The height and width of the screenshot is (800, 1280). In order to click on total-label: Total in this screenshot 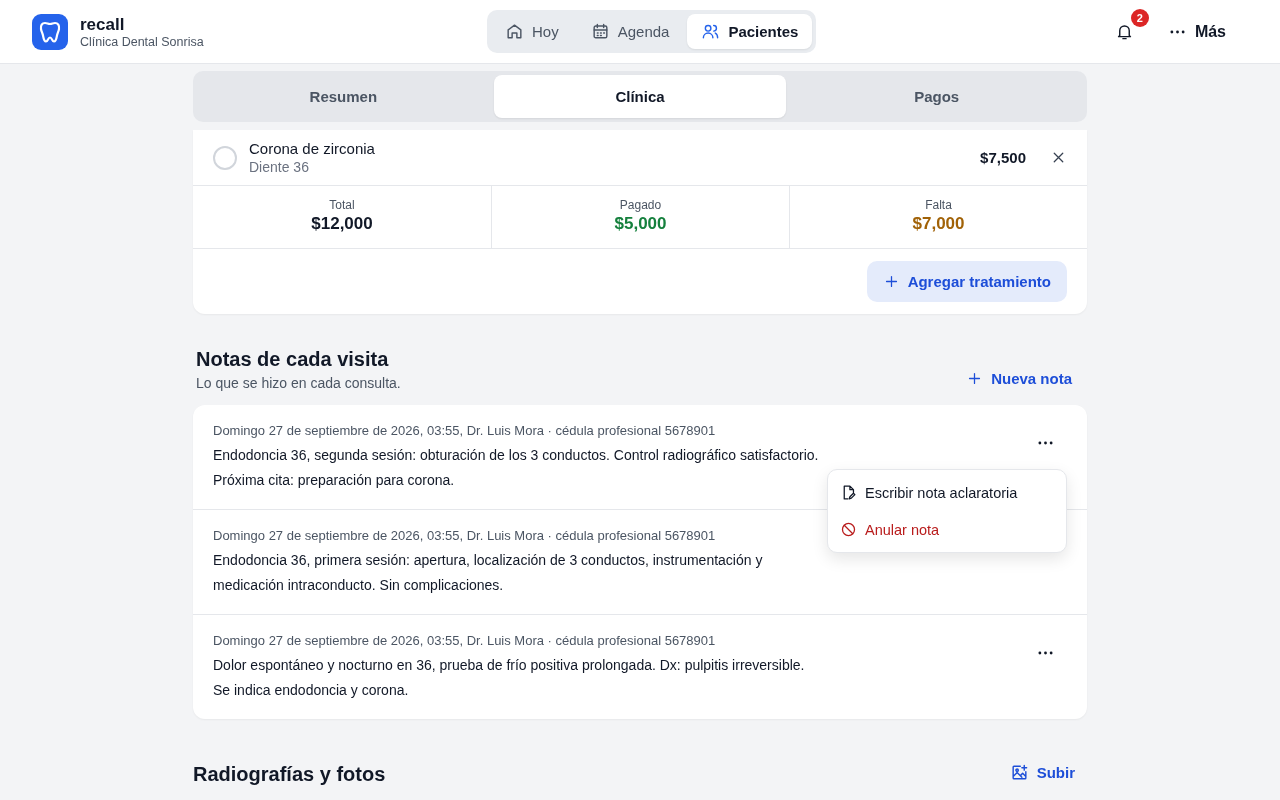, I will do `click(342, 205)`.